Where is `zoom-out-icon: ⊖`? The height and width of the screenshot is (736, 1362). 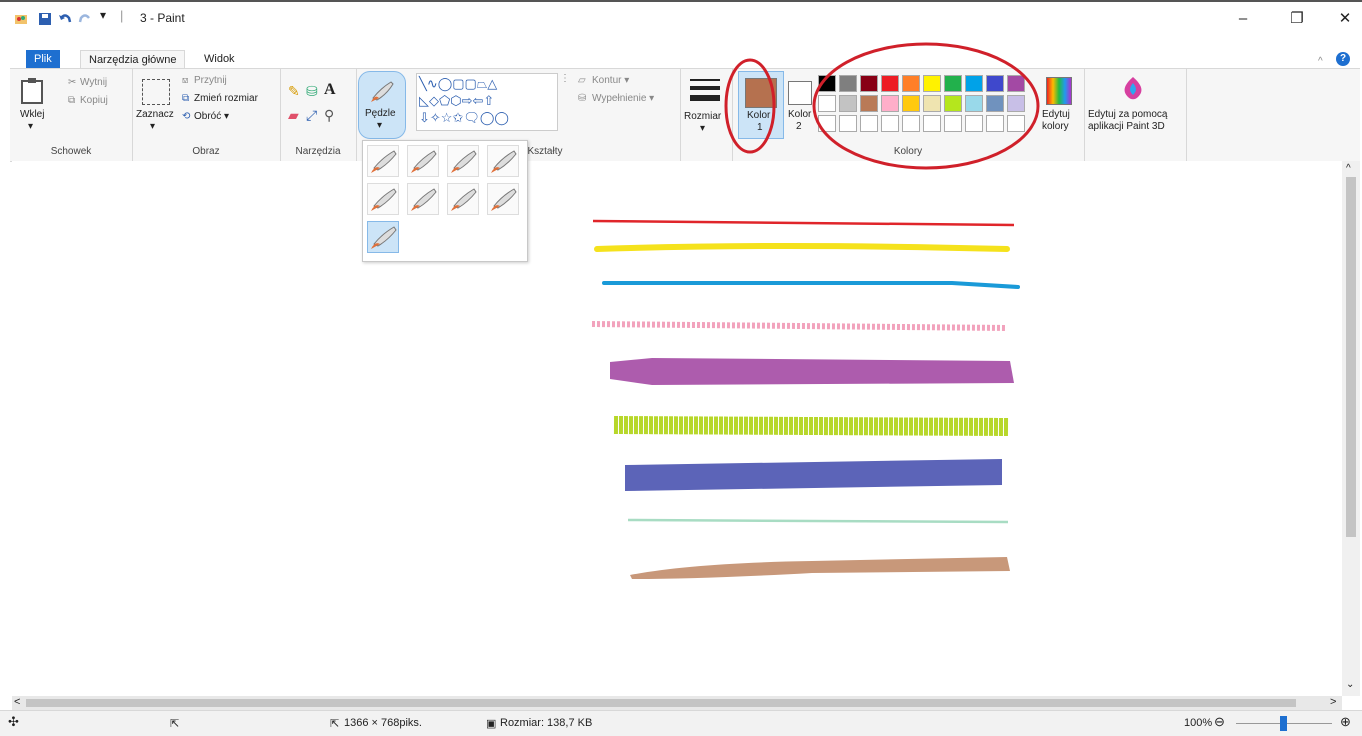 zoom-out-icon: ⊖ is located at coordinates (1219, 722).